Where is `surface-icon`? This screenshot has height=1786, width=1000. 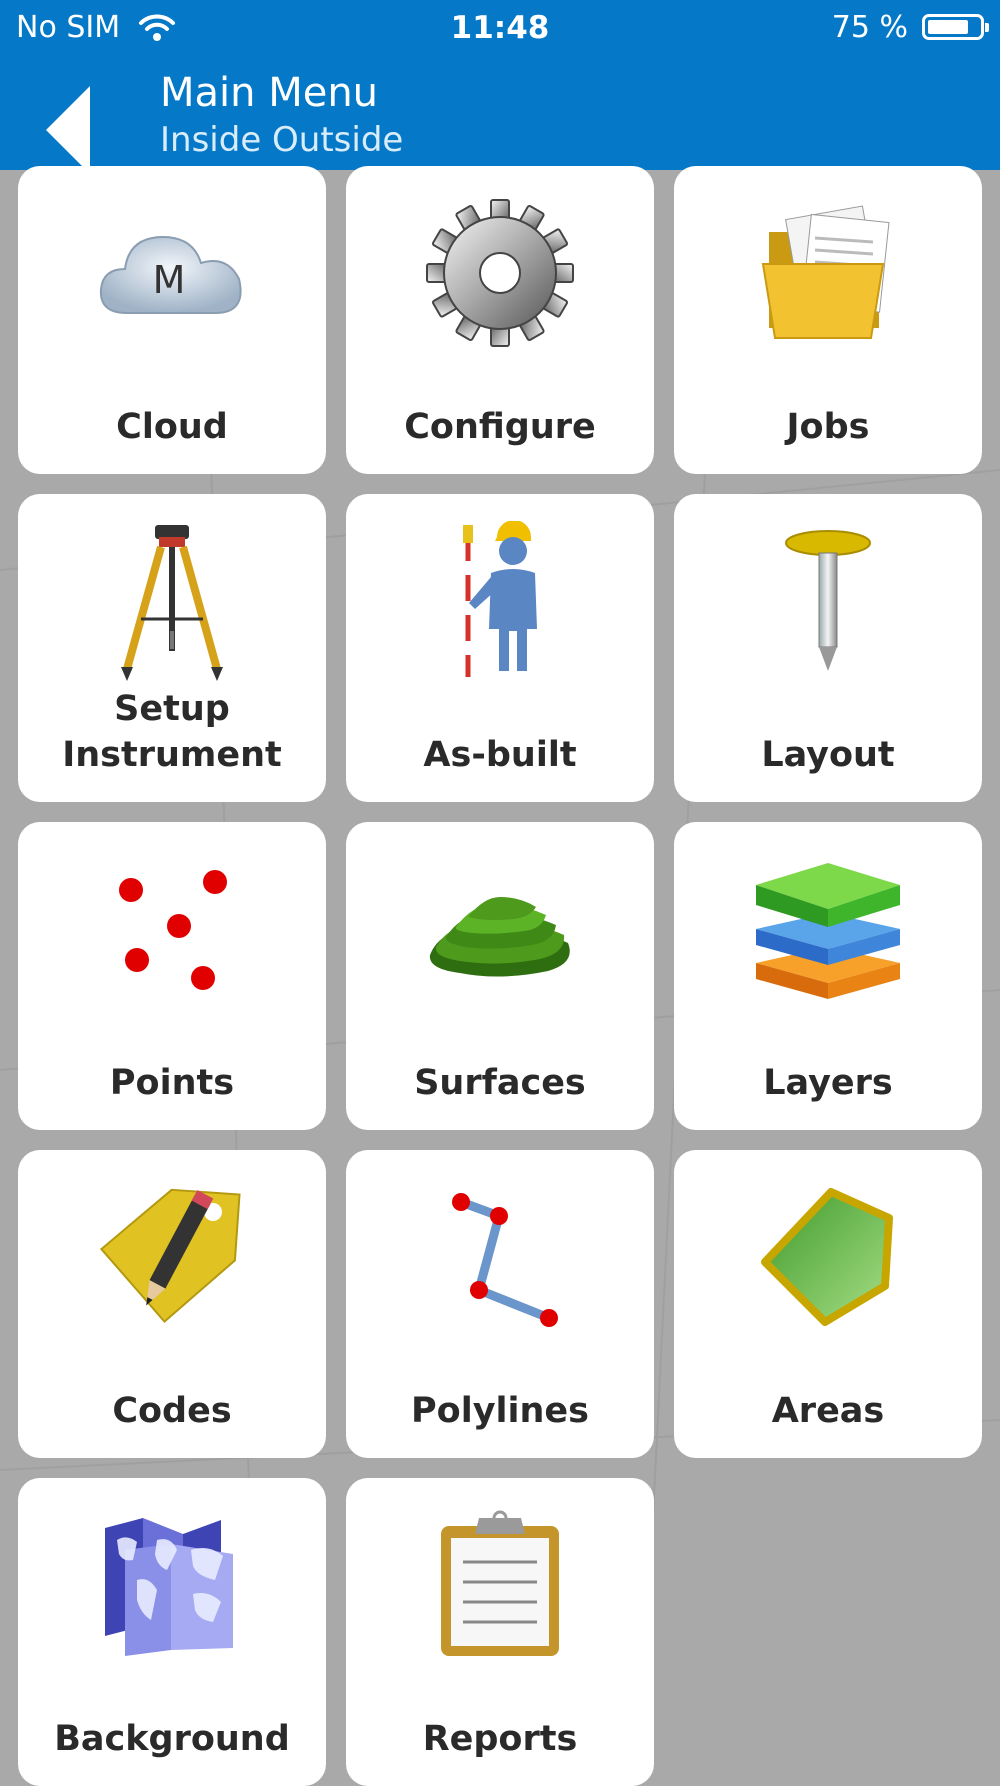 surface-icon is located at coordinates (499, 937).